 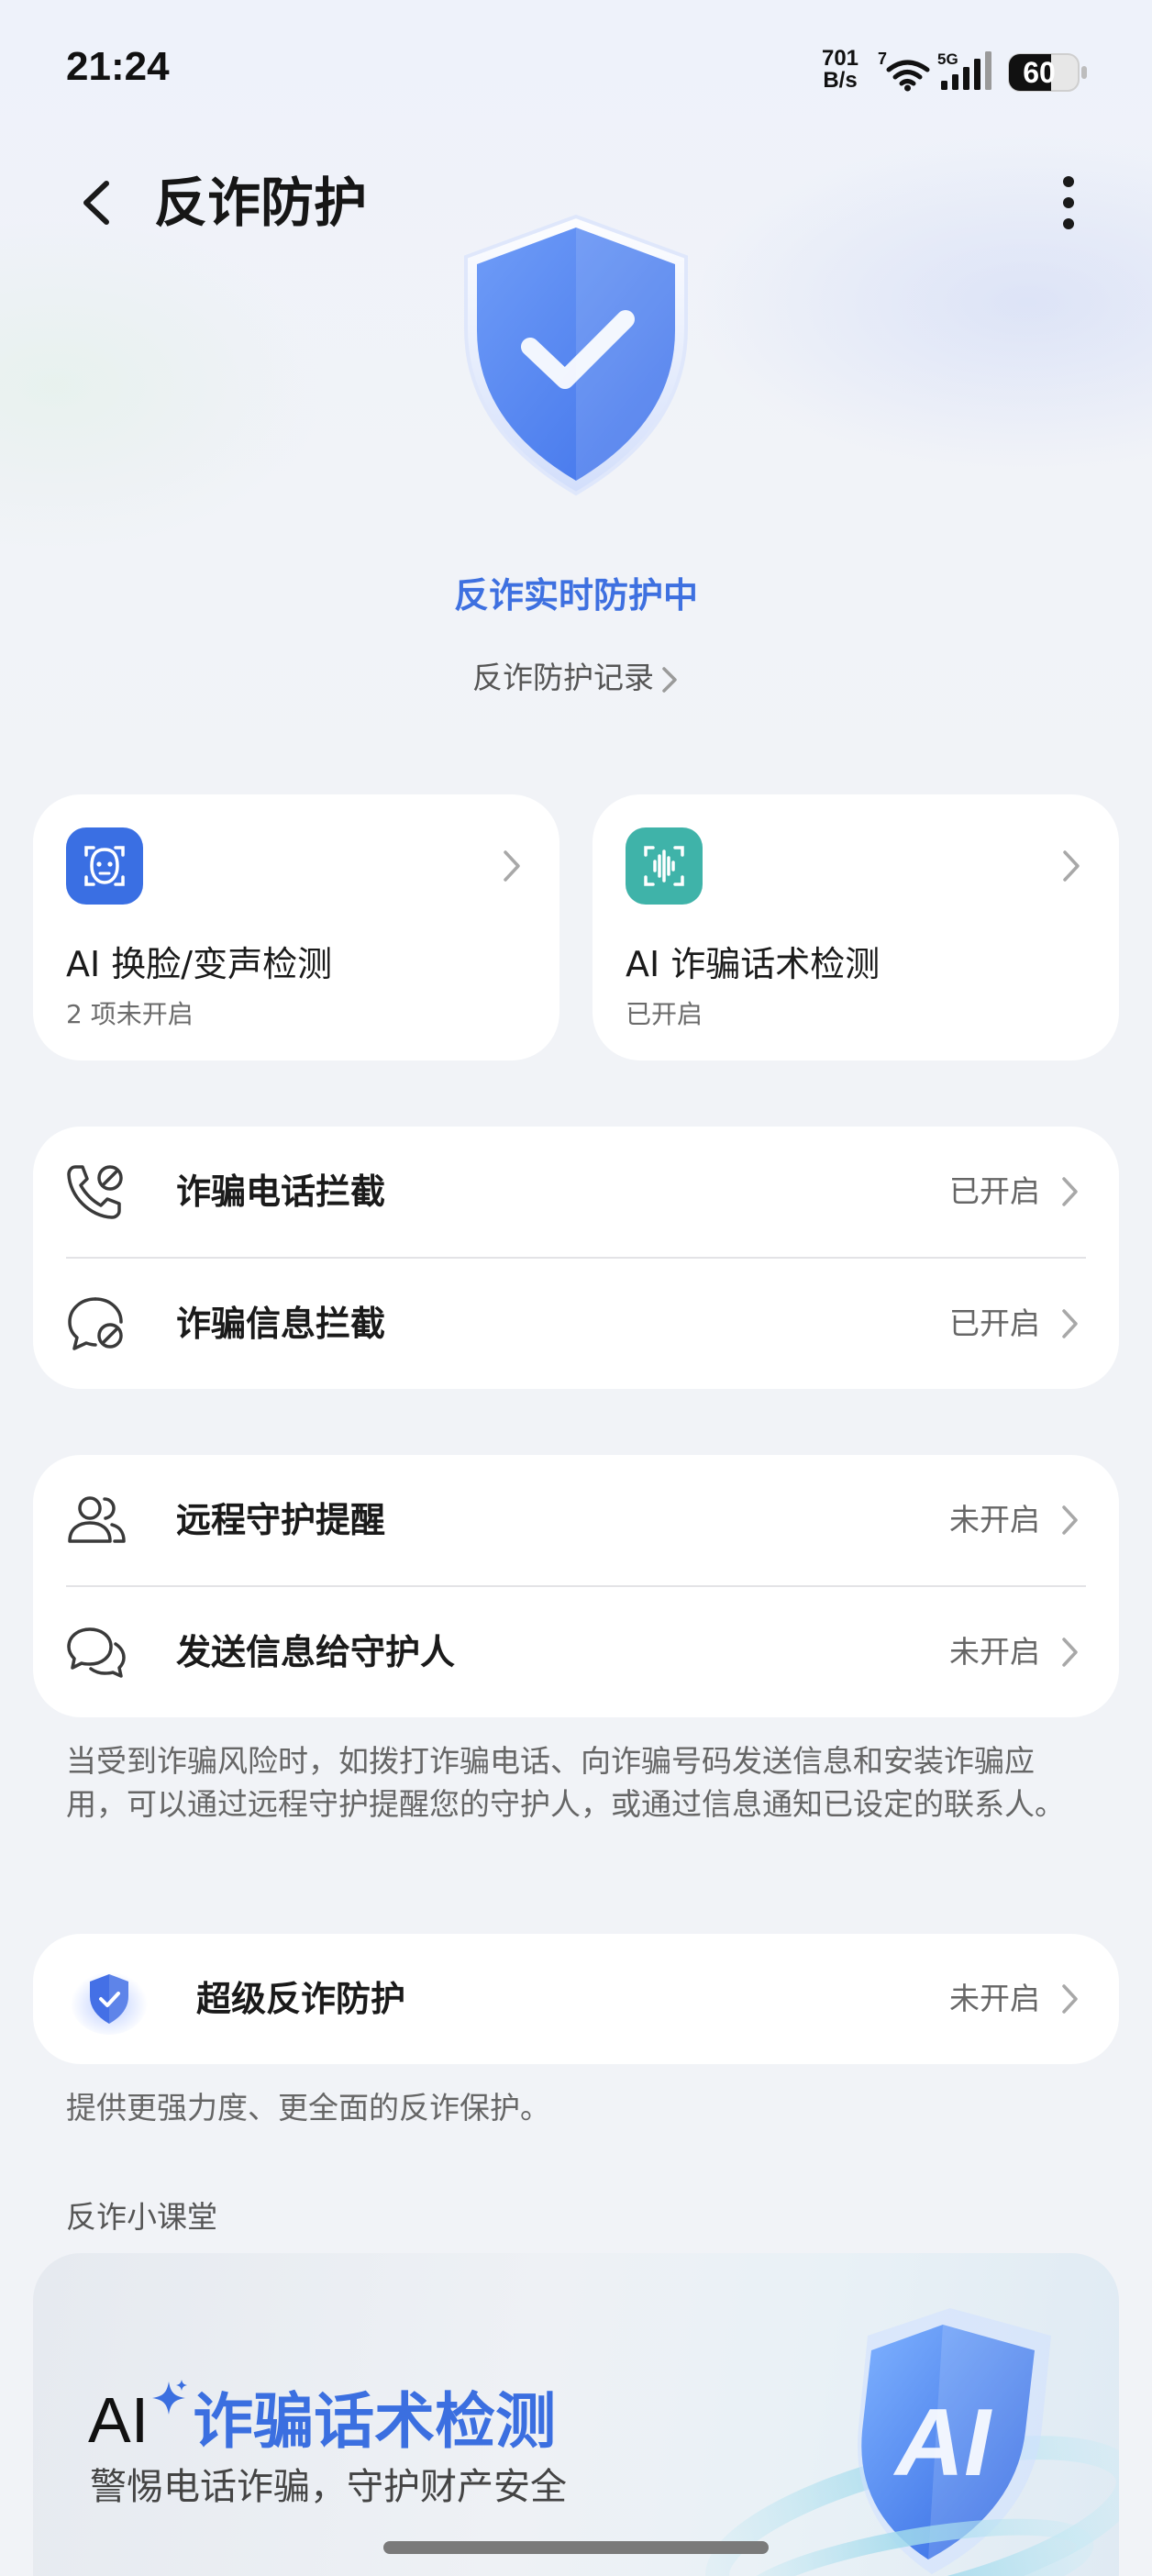 I want to click on feature-card-title: AI 换脸/变声检测, so click(x=199, y=964).